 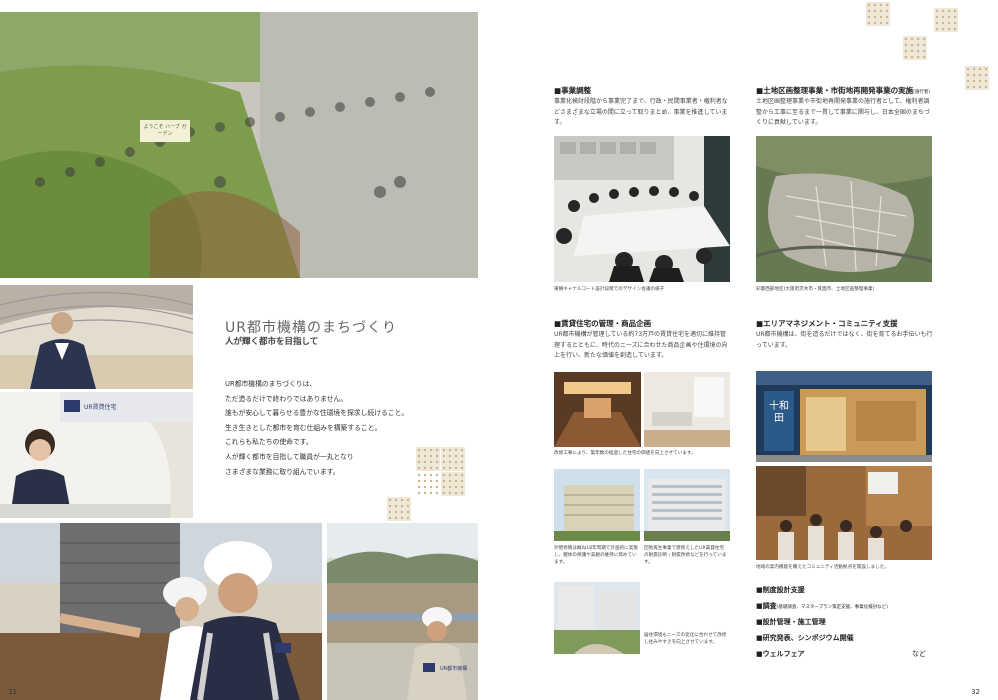 What do you see at coordinates (975, 692) in the screenshot?
I see `page-number-right: 32` at bounding box center [975, 692].